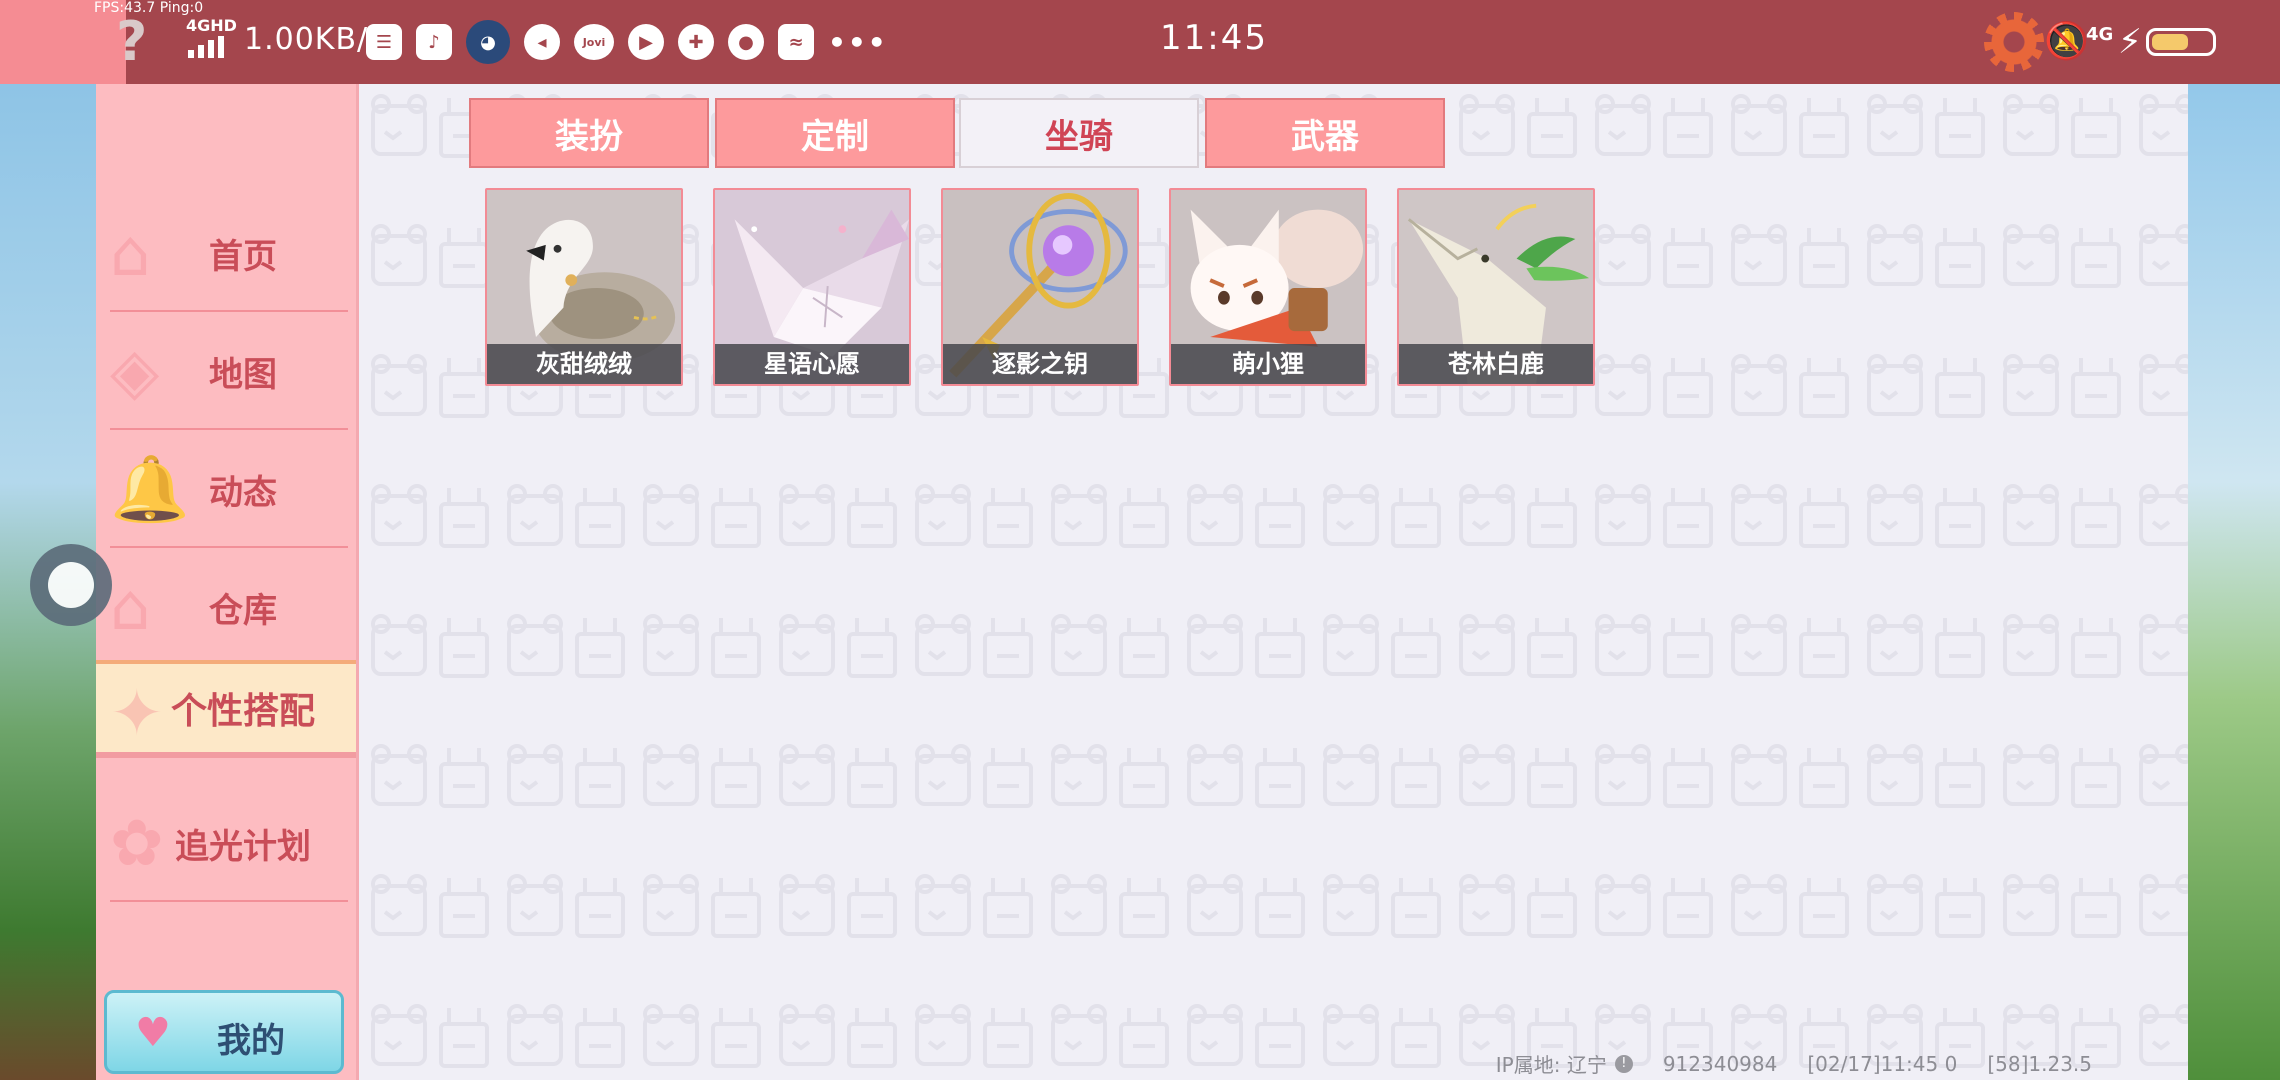  Describe the element at coordinates (858, 42) in the screenshot. I see `more-dots-icon: •••` at that location.